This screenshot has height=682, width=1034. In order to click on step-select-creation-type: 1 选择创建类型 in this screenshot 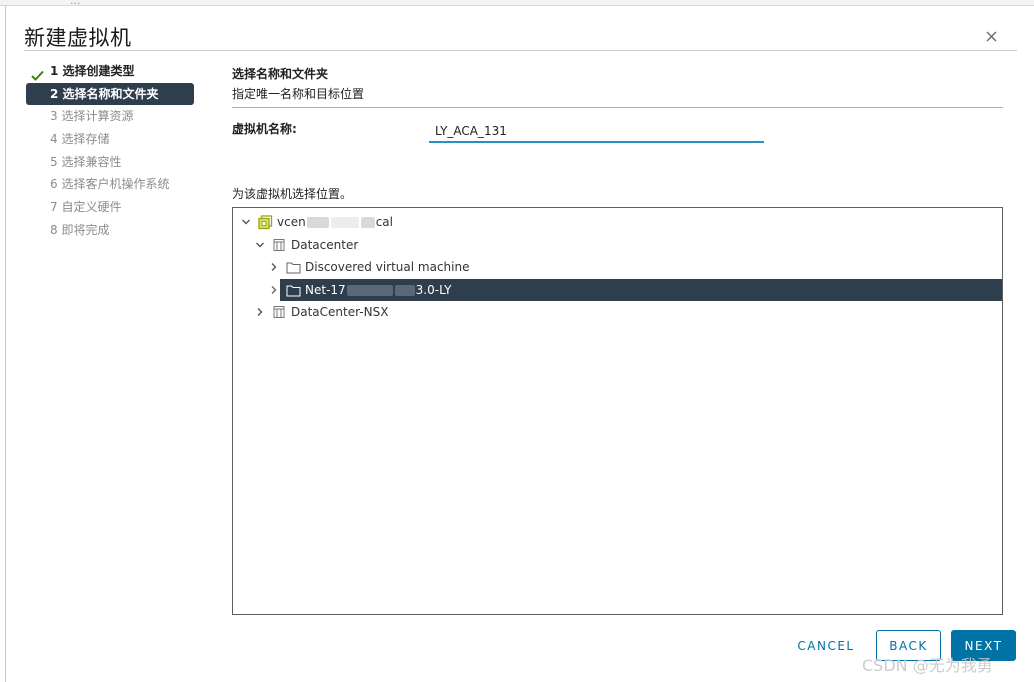, I will do `click(120, 71)`.